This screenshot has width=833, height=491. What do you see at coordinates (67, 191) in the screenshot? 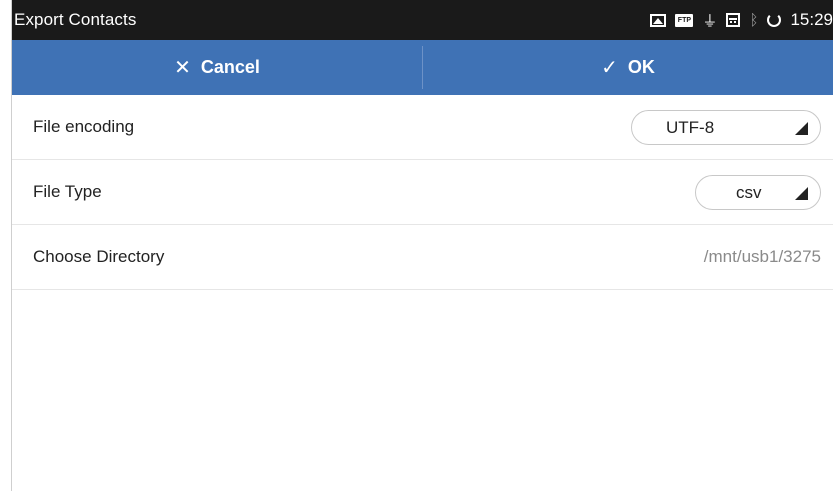
I see `file-type-label: File Type` at bounding box center [67, 191].